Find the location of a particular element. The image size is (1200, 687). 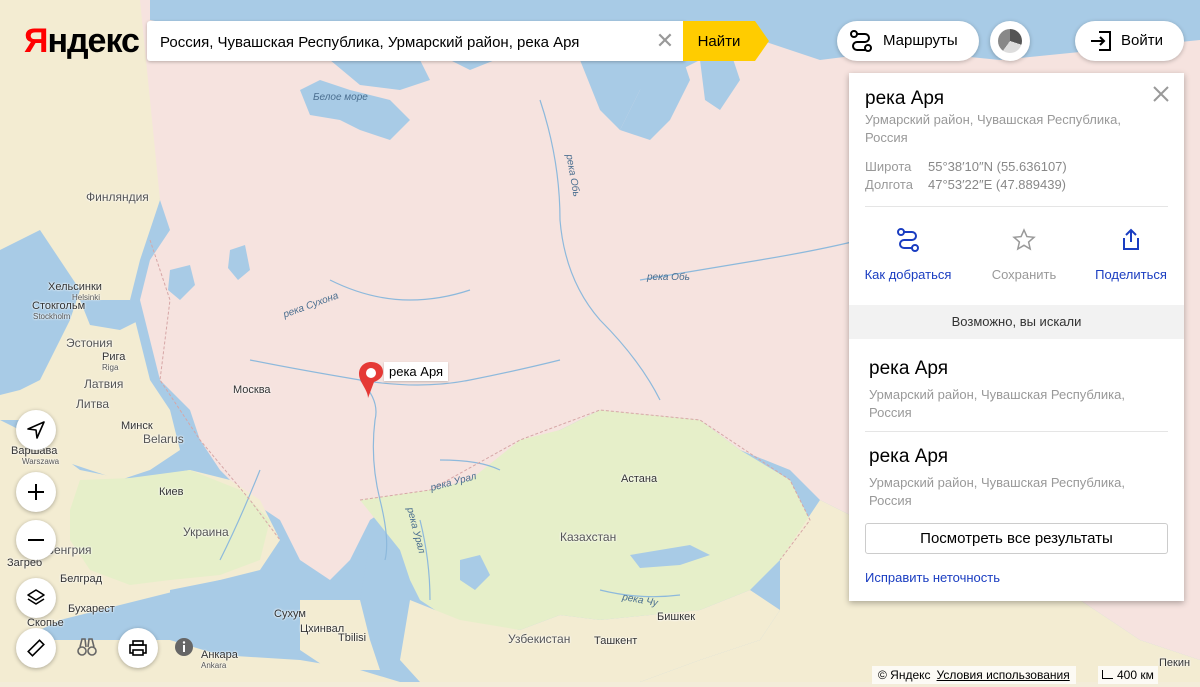

navigation-arrow-icon is located at coordinates (36, 430).